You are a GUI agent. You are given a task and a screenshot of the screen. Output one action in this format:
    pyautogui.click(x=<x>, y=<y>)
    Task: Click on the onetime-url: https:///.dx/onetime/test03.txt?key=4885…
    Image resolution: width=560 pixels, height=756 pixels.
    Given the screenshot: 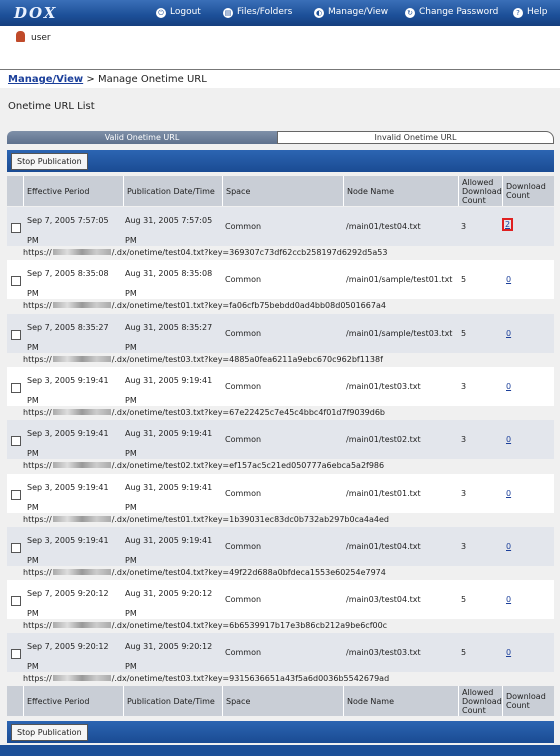 What is the action you would take?
    pyautogui.click(x=203, y=359)
    